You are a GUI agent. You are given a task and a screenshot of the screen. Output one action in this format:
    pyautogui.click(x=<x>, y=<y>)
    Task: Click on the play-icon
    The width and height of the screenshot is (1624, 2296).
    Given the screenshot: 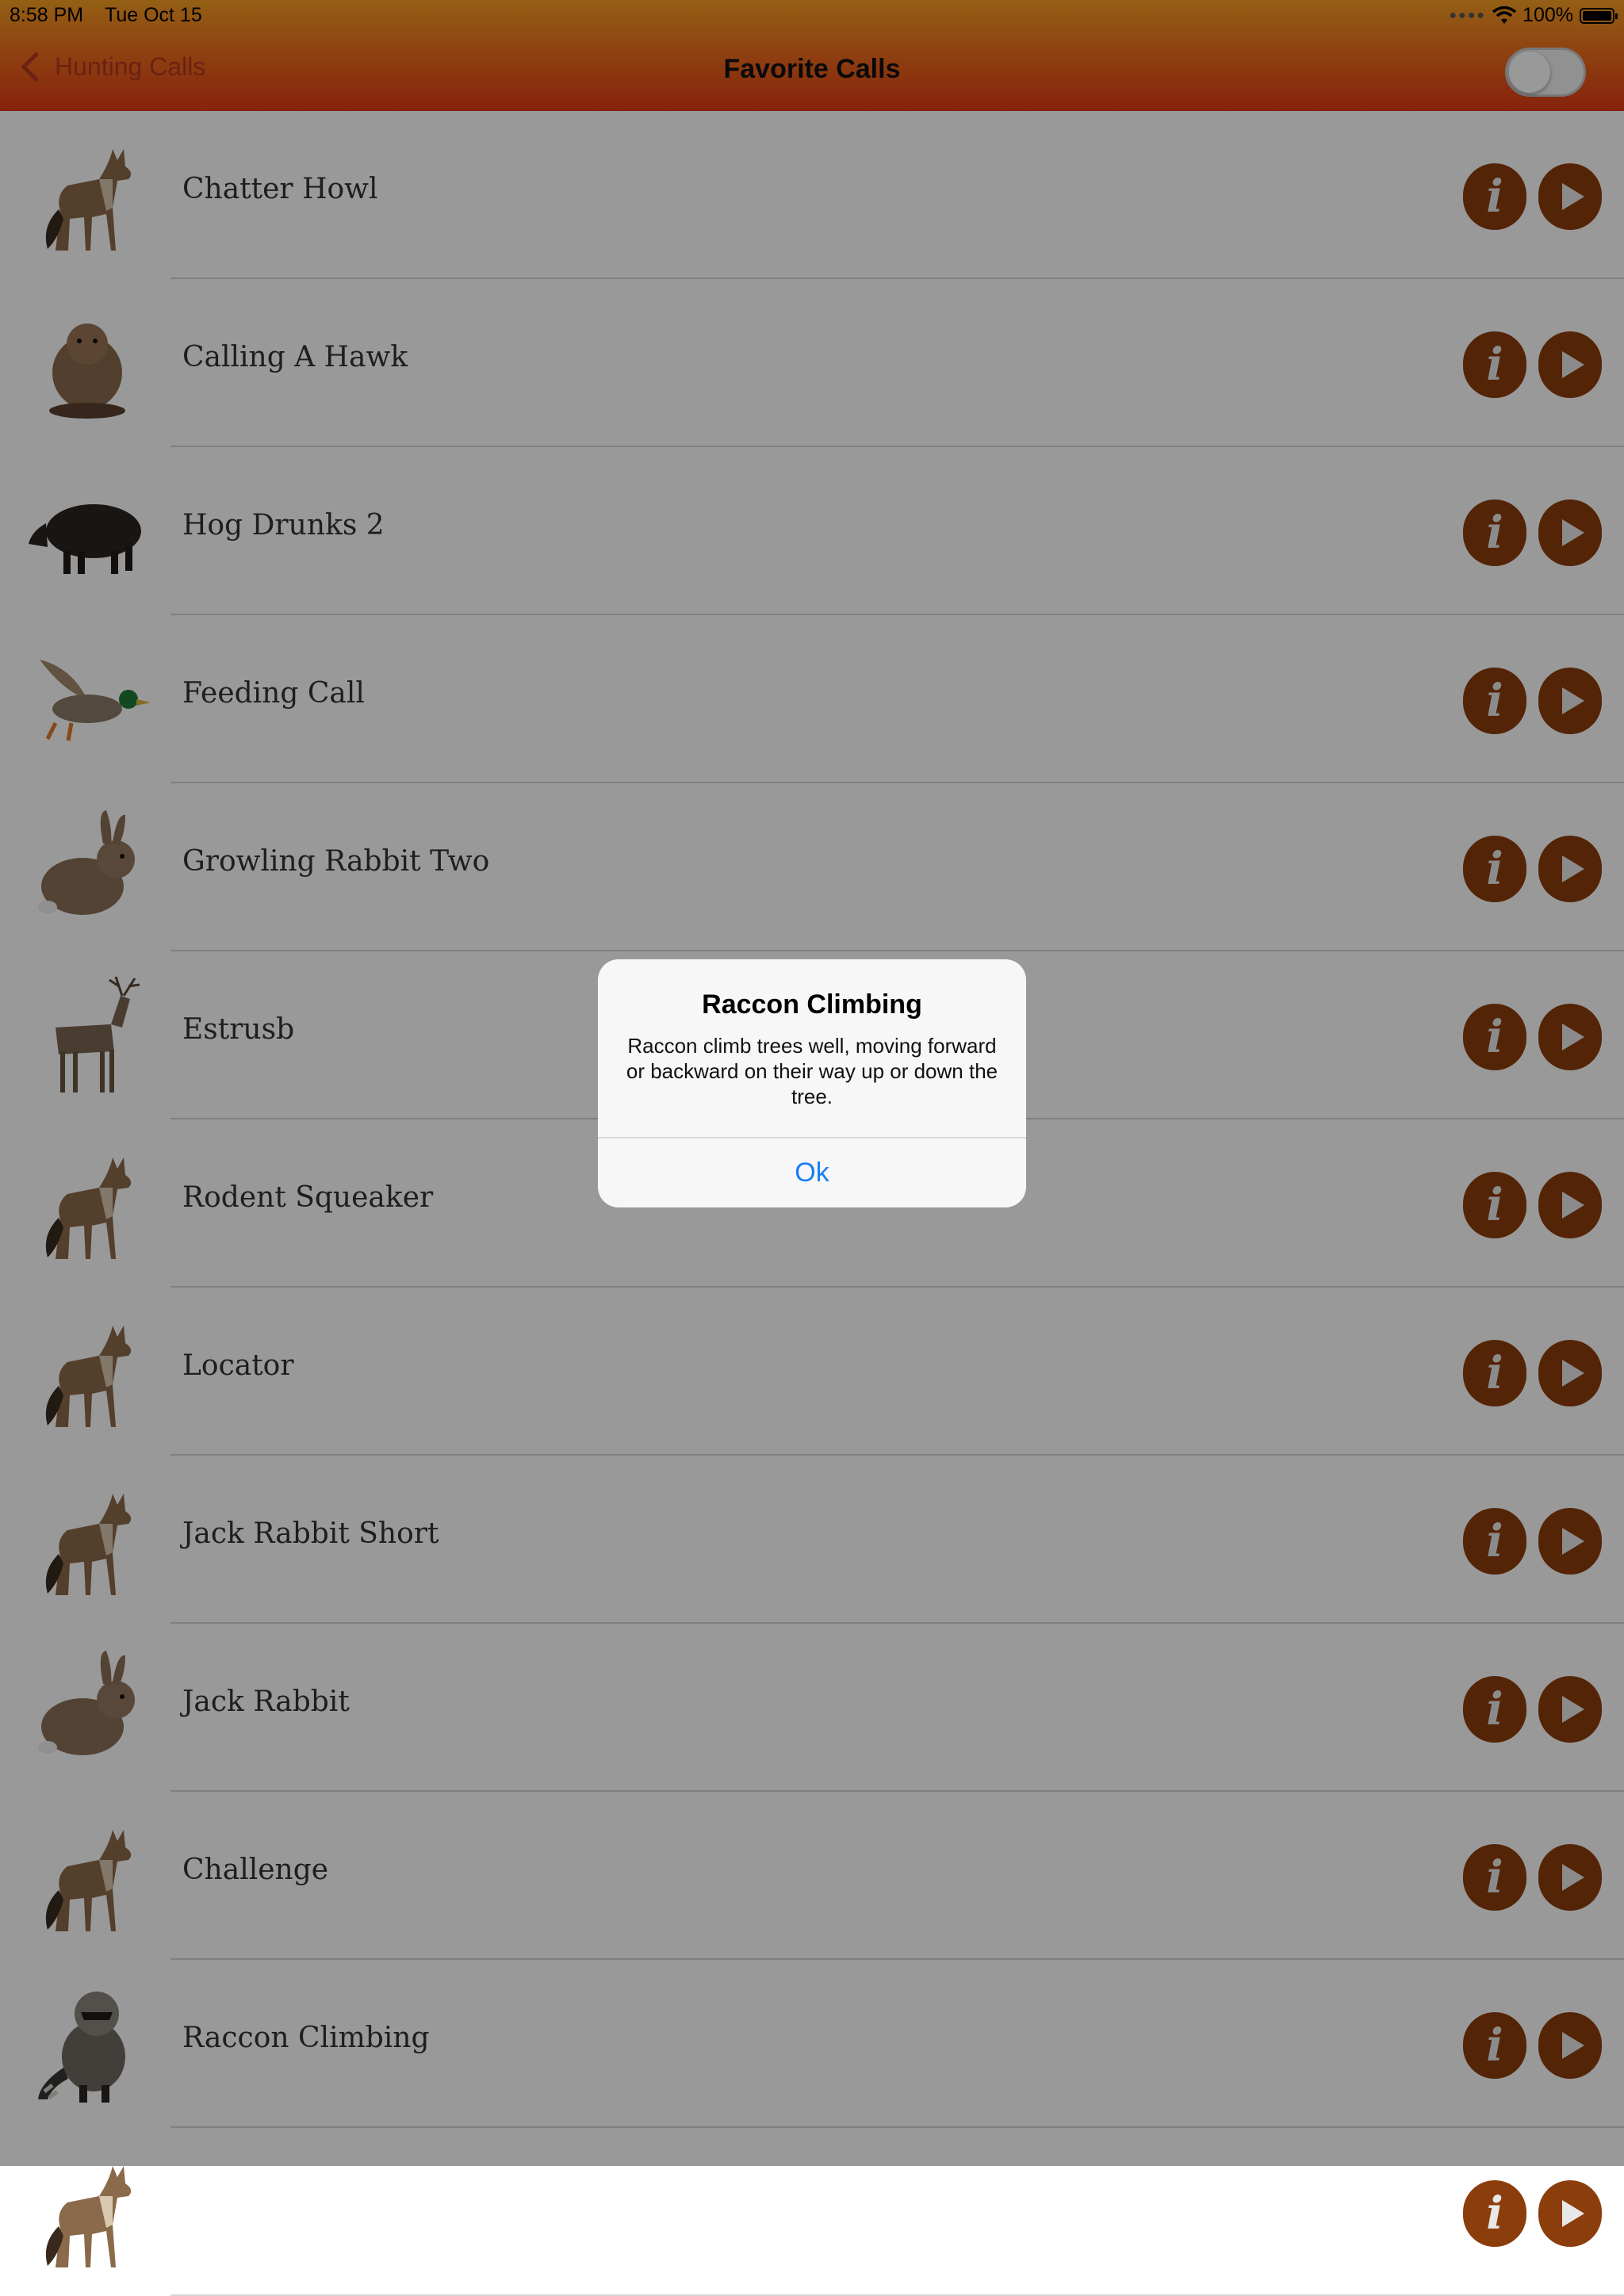 What is the action you would take?
    pyautogui.click(x=1570, y=2213)
    